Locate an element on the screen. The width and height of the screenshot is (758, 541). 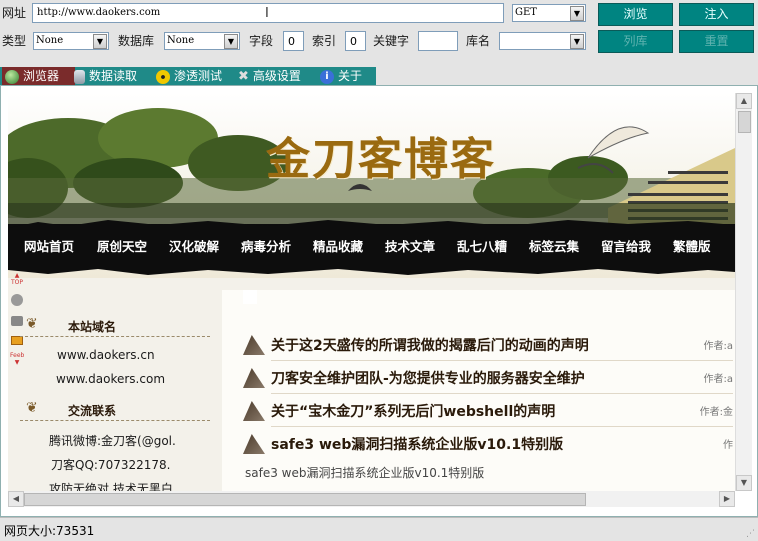
domain-link-com: www.daokers.com is located at coordinates (110, 379).